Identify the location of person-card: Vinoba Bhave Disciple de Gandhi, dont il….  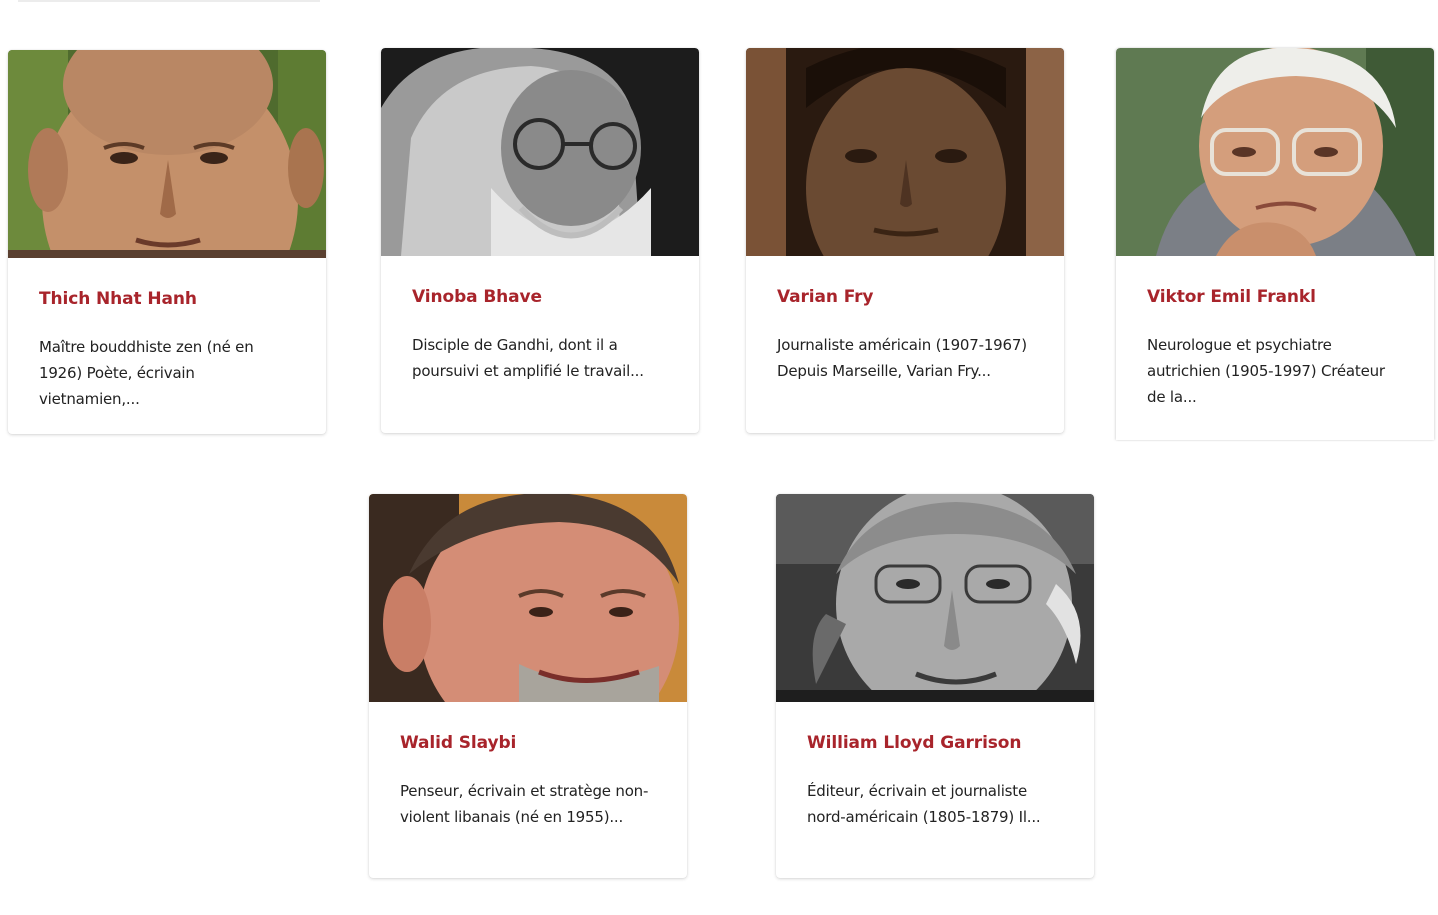
(540, 240).